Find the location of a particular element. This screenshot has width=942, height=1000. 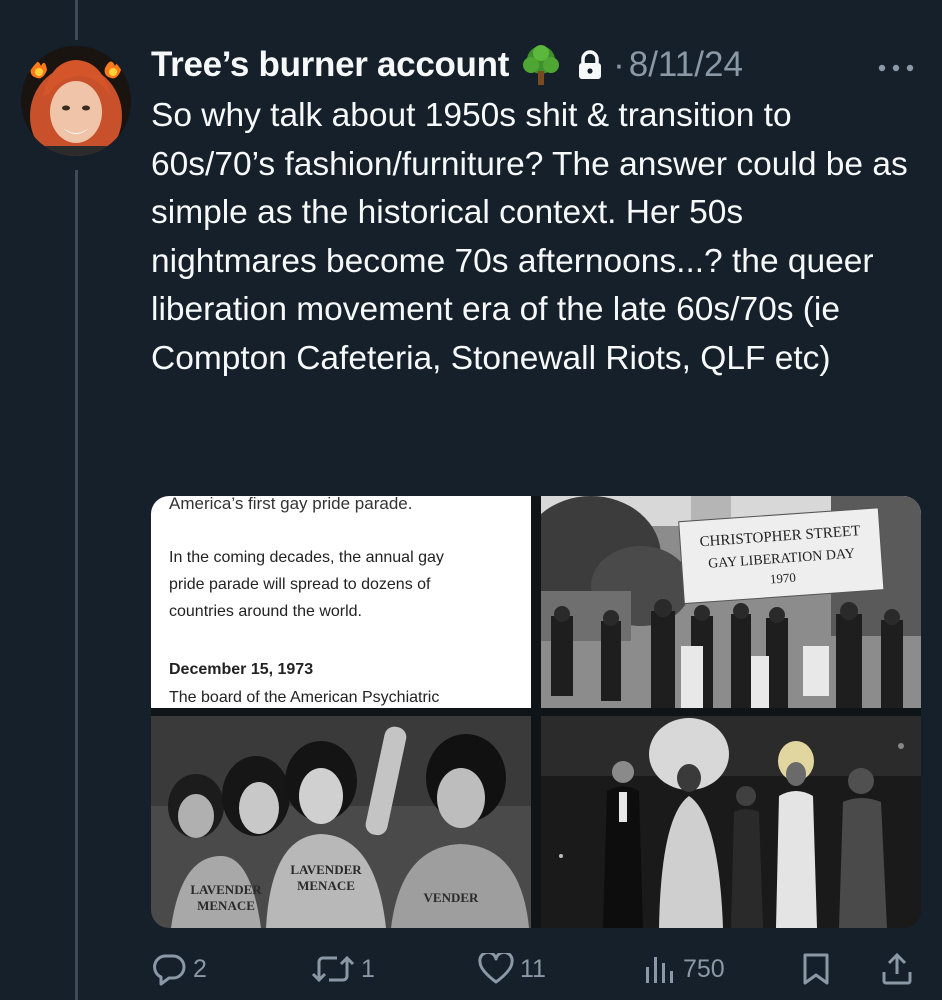

views-count: 750 is located at coordinates (704, 968).